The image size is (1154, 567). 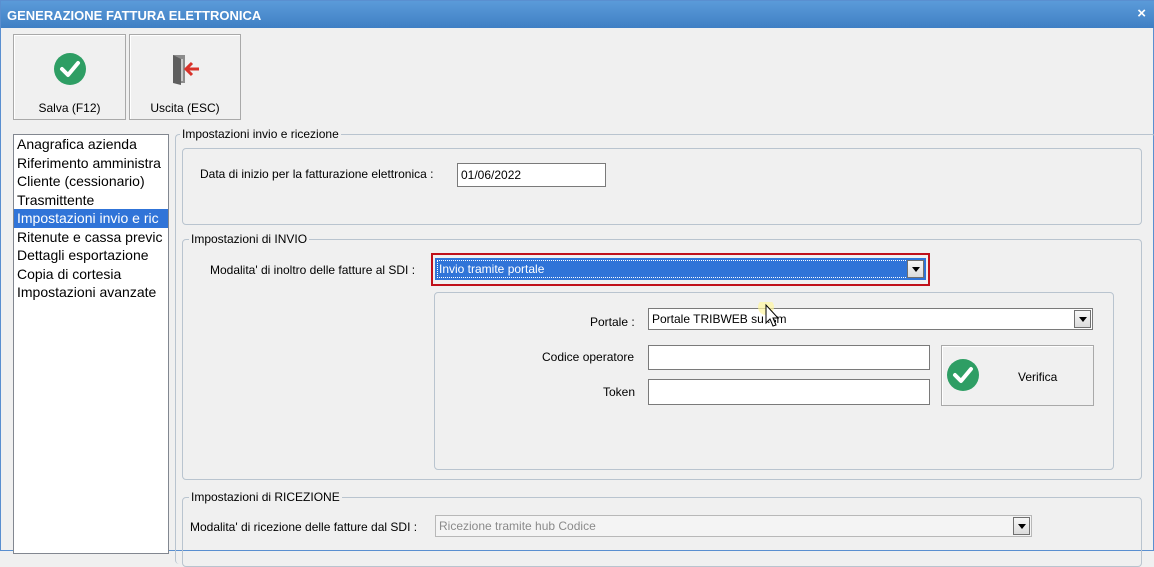 What do you see at coordinates (91, 163) in the screenshot?
I see `nav-item-riferimento-amministrativo: Riferimento amministra` at bounding box center [91, 163].